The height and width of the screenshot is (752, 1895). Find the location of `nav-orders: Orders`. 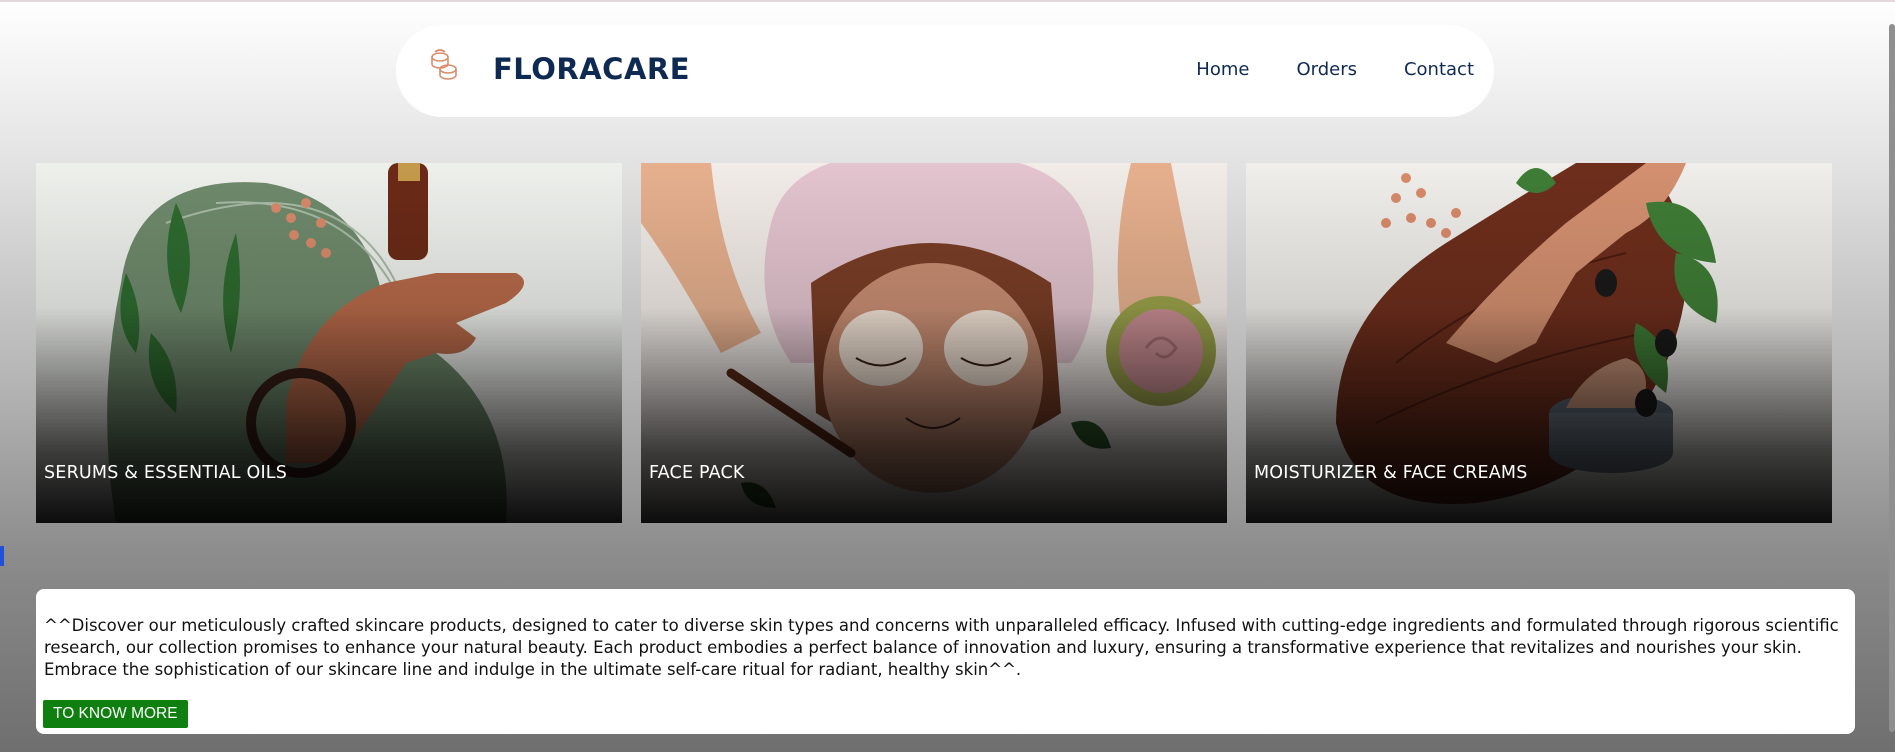

nav-orders: Orders is located at coordinates (1326, 69).